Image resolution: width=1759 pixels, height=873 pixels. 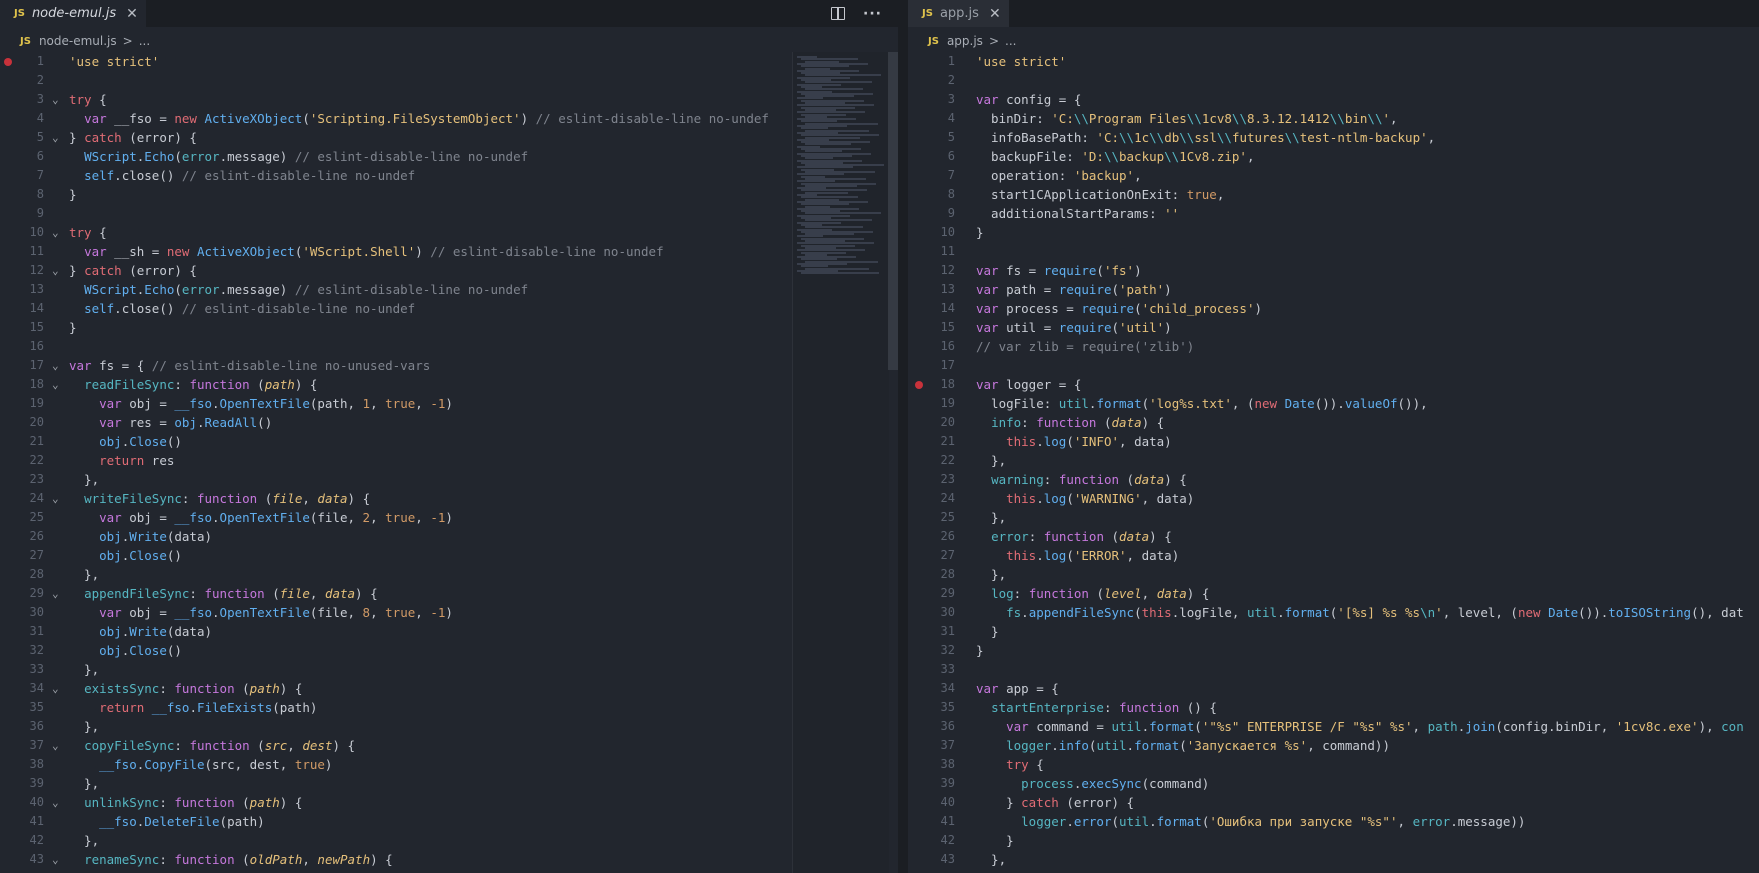 What do you see at coordinates (1333, 707) in the screenshot?
I see `code-line: 35 startEnterprise: function () {` at bounding box center [1333, 707].